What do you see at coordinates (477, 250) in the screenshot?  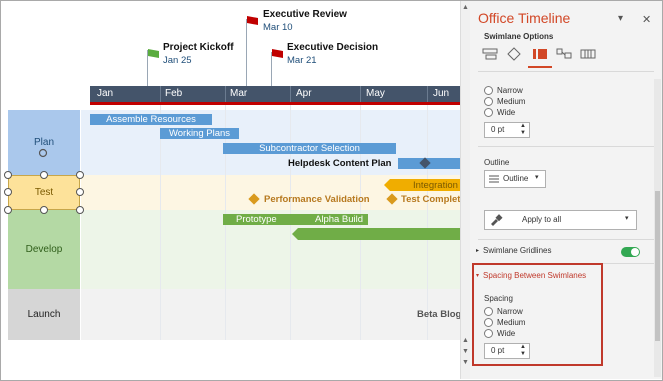 I see `expand-arrow-icon: ▸` at bounding box center [477, 250].